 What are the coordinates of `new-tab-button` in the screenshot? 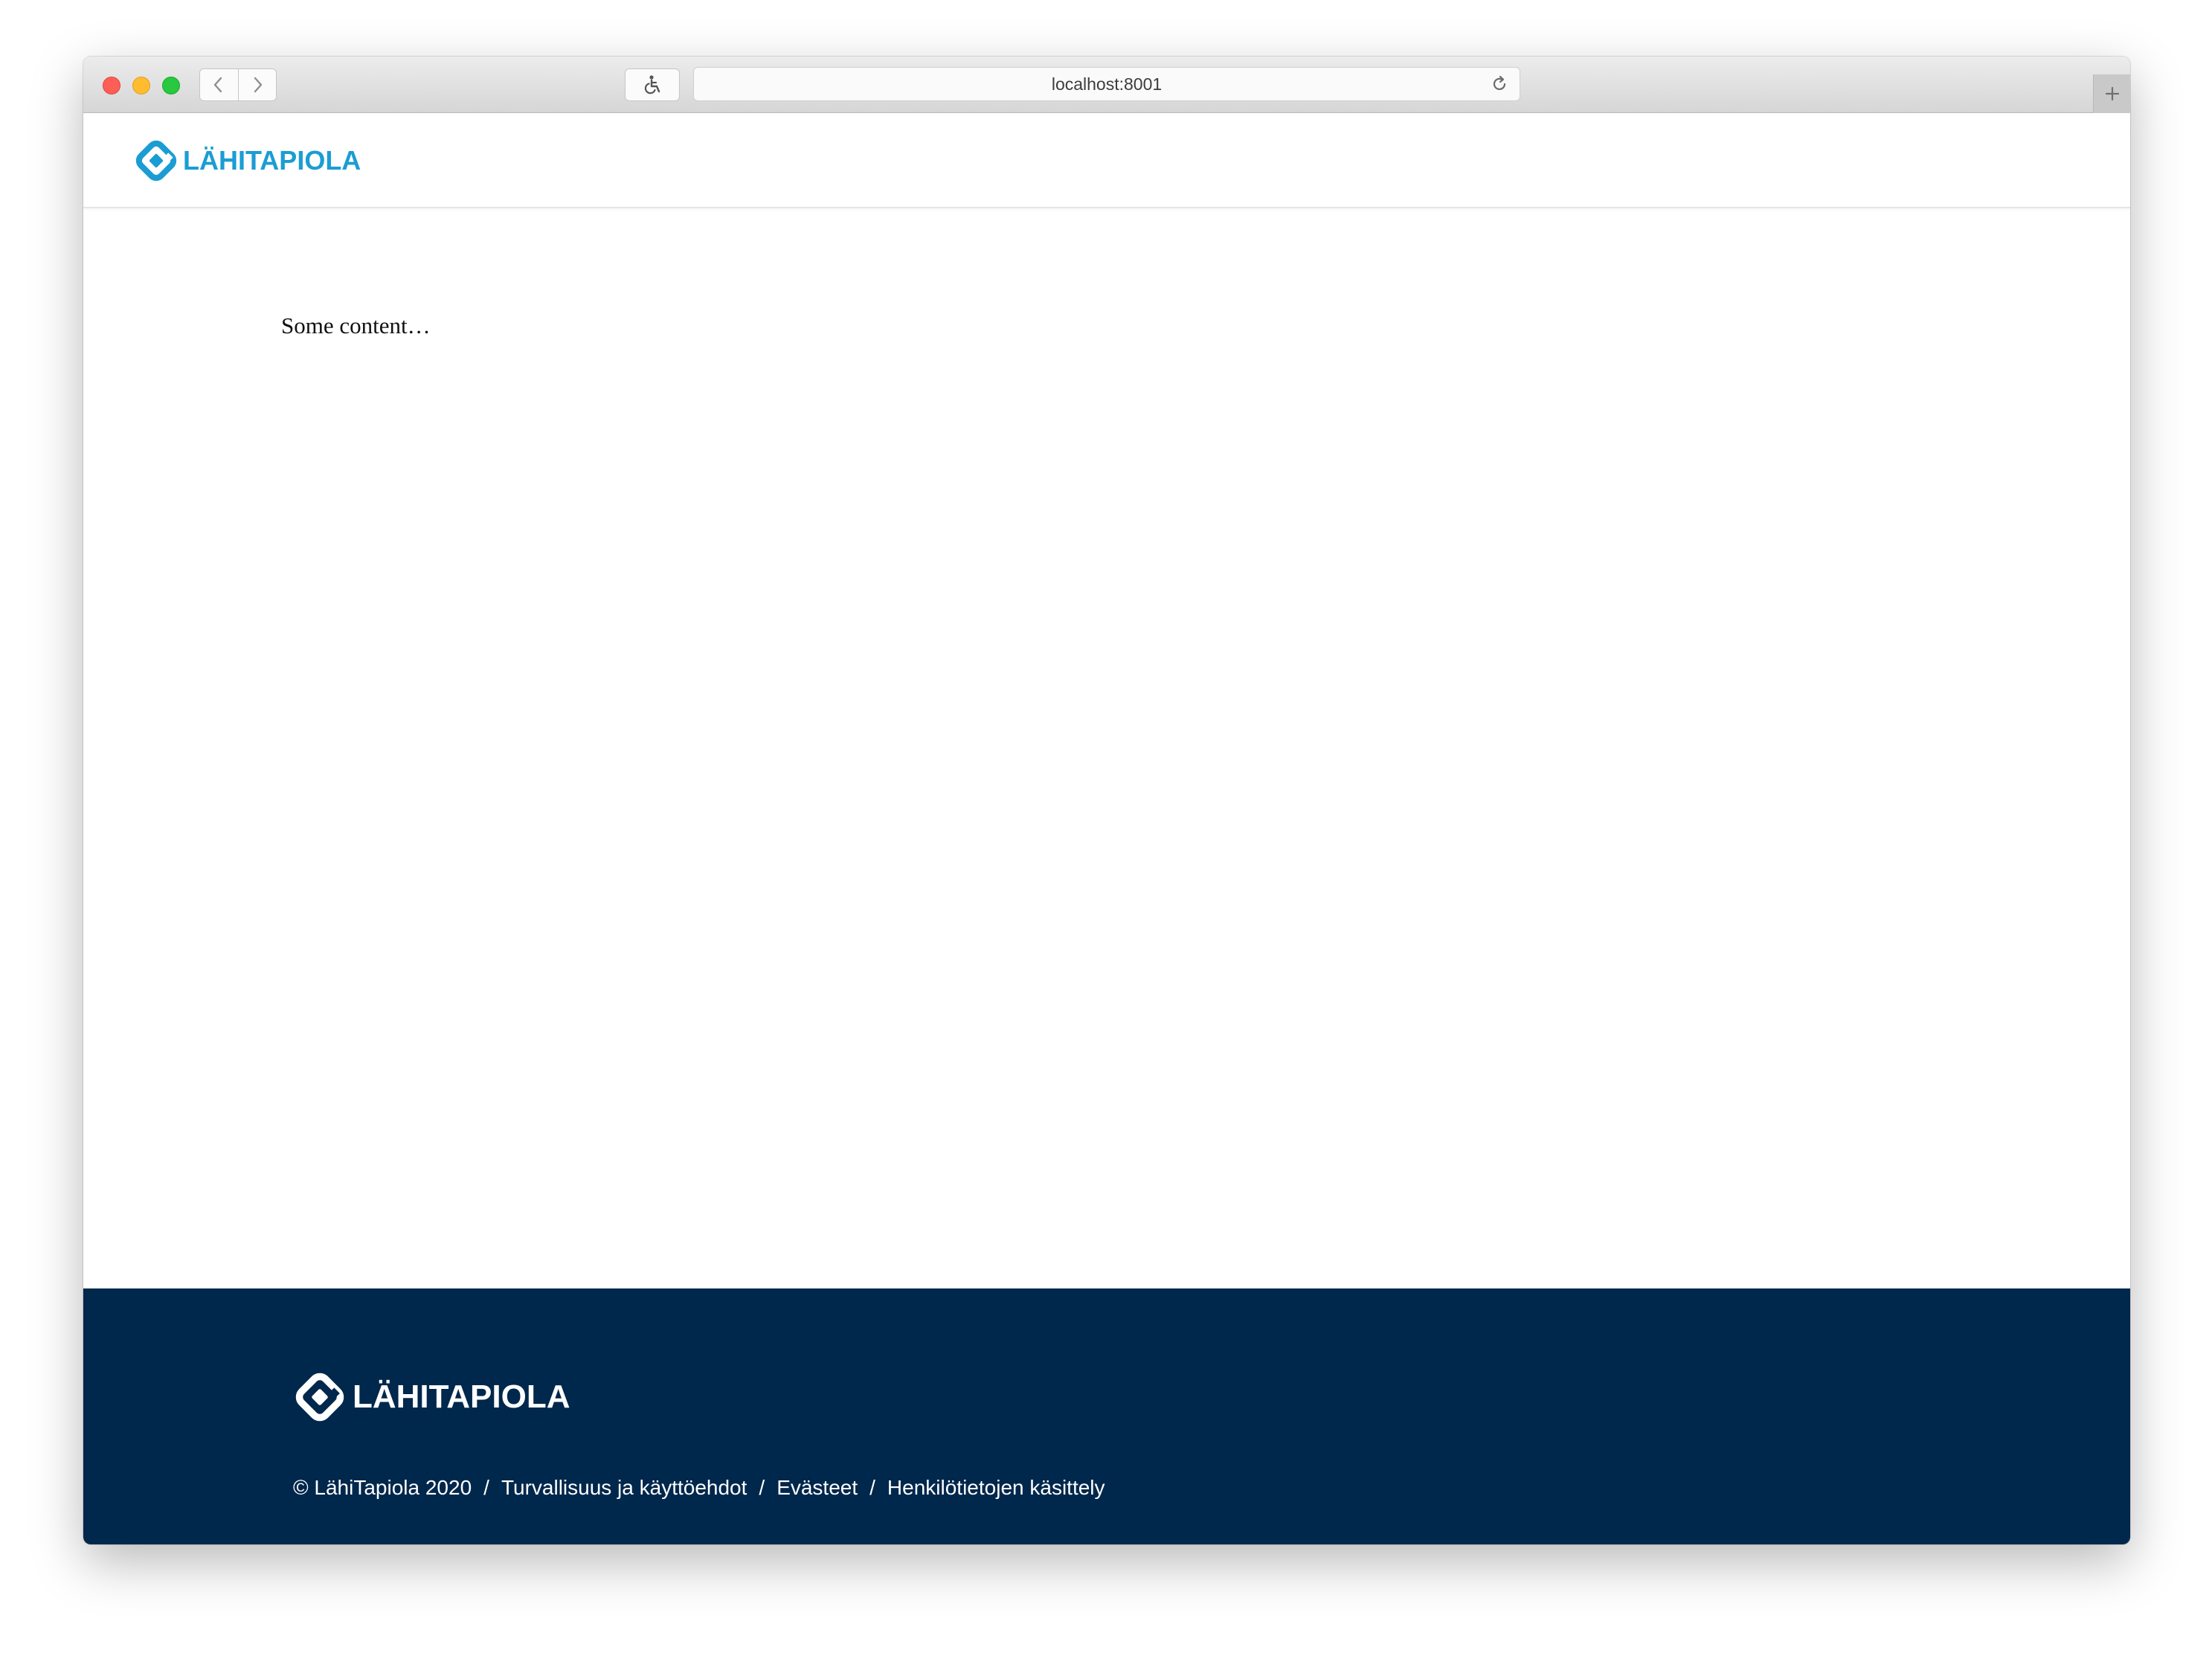 It's located at (2111, 93).